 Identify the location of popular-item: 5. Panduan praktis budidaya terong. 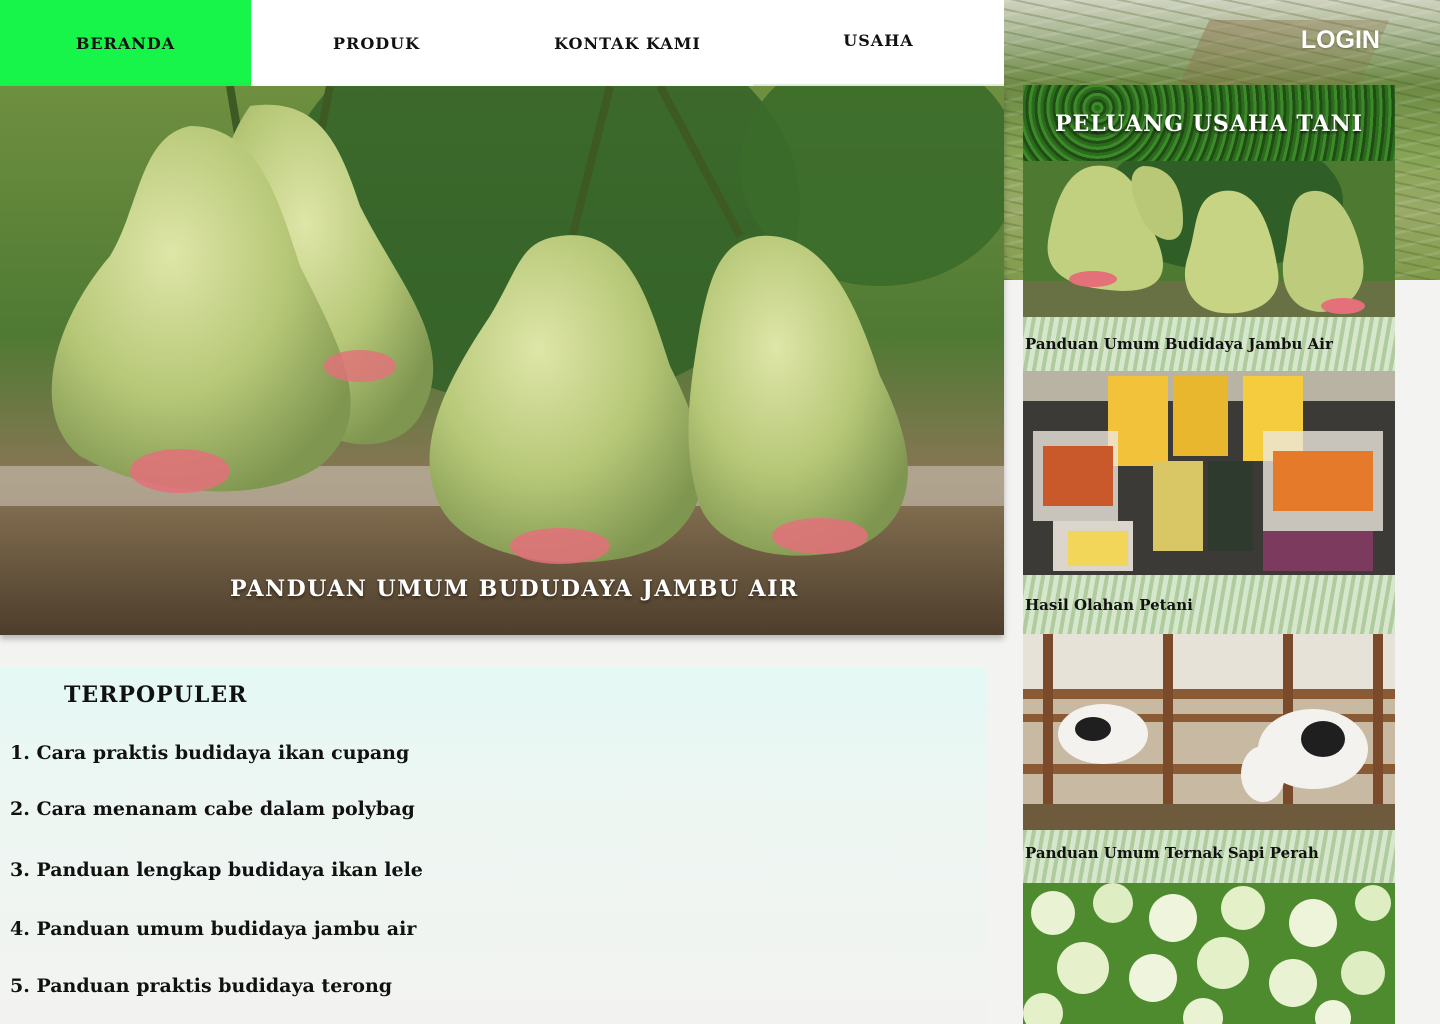
(201, 986).